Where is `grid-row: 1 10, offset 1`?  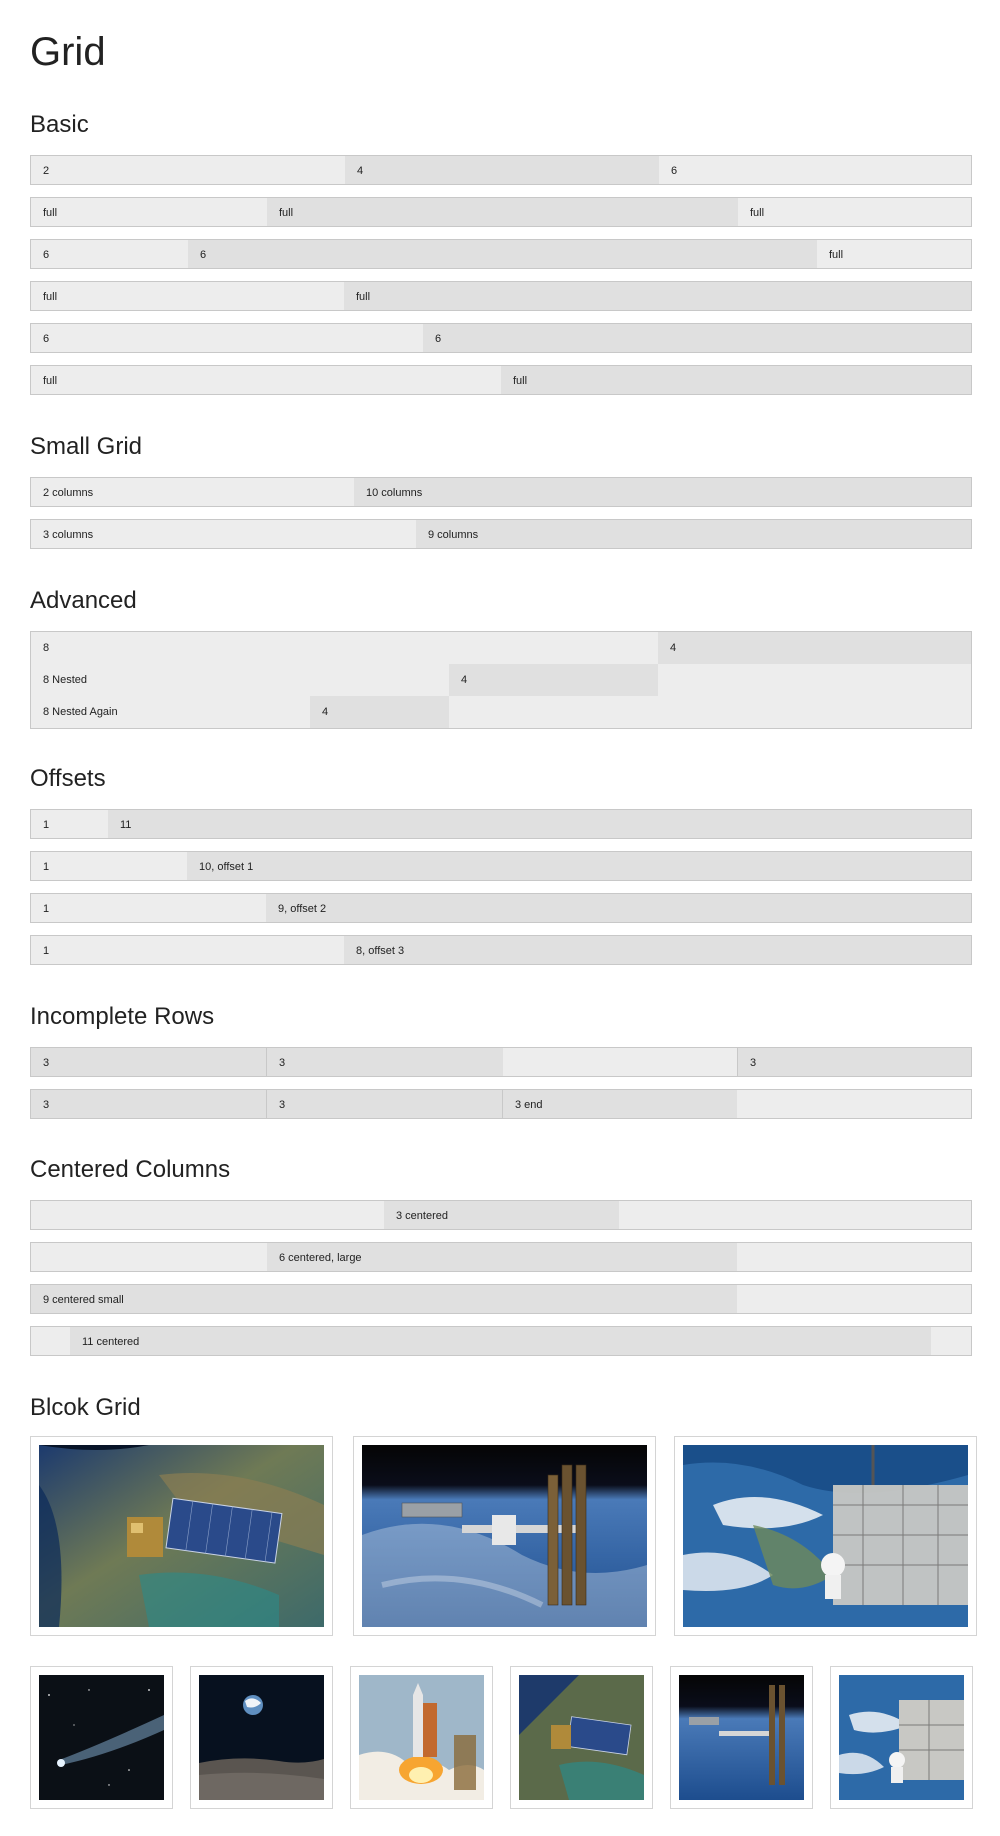 grid-row: 1 10, offset 1 is located at coordinates (501, 866).